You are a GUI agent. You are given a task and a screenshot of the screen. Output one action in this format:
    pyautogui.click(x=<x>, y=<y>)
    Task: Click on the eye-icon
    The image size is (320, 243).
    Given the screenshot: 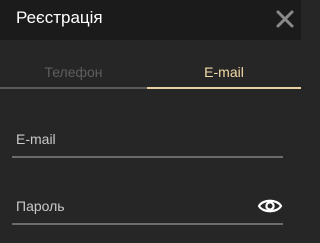 What is the action you would take?
    pyautogui.click(x=270, y=206)
    